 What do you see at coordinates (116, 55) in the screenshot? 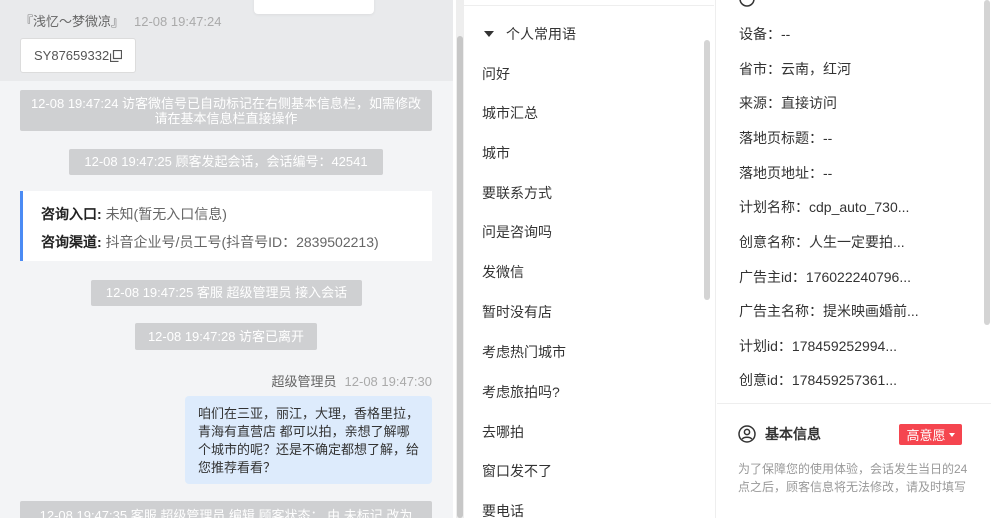
I see `copy-icon` at bounding box center [116, 55].